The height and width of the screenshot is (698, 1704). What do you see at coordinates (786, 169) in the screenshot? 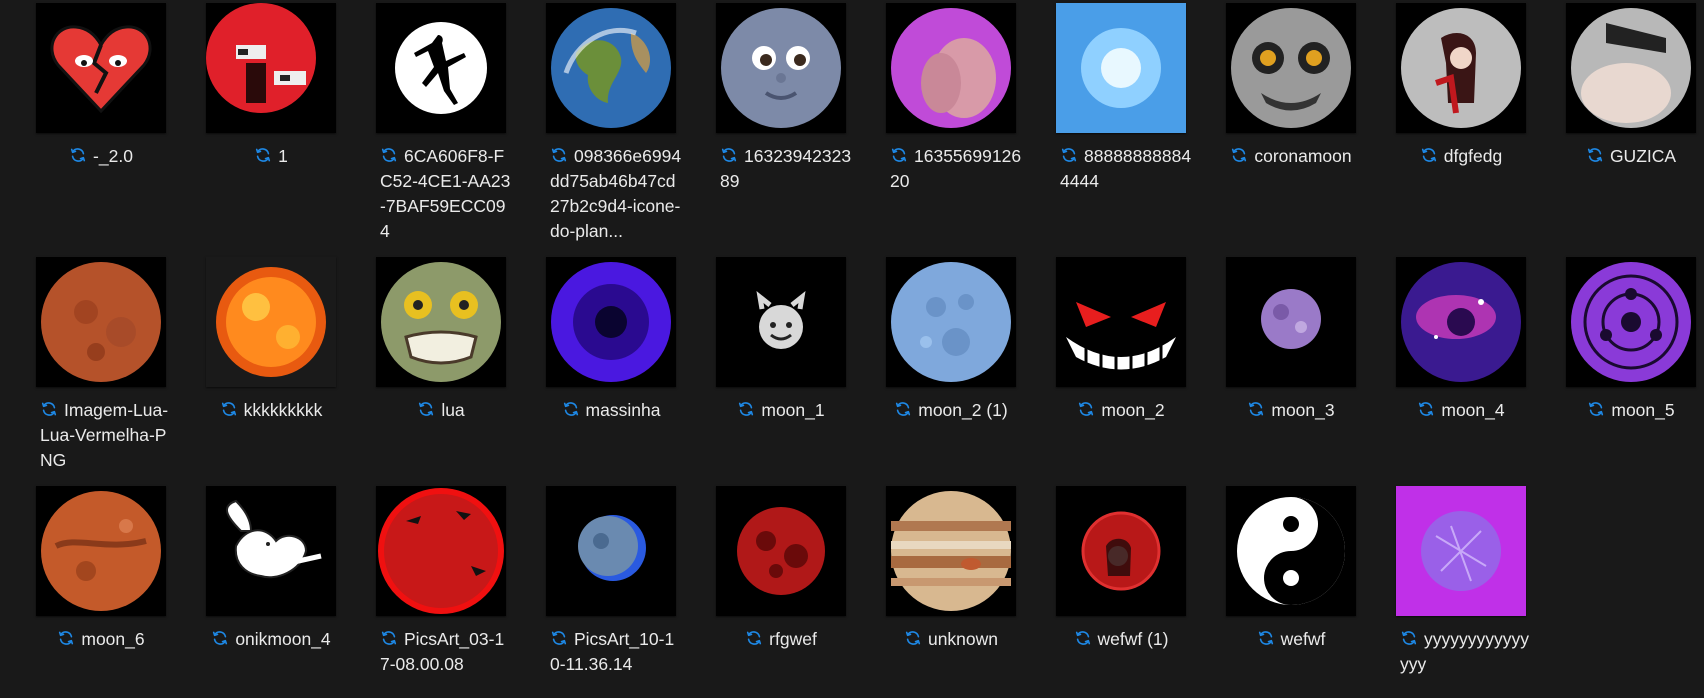
I see `file-label: 1632394232389` at bounding box center [786, 169].